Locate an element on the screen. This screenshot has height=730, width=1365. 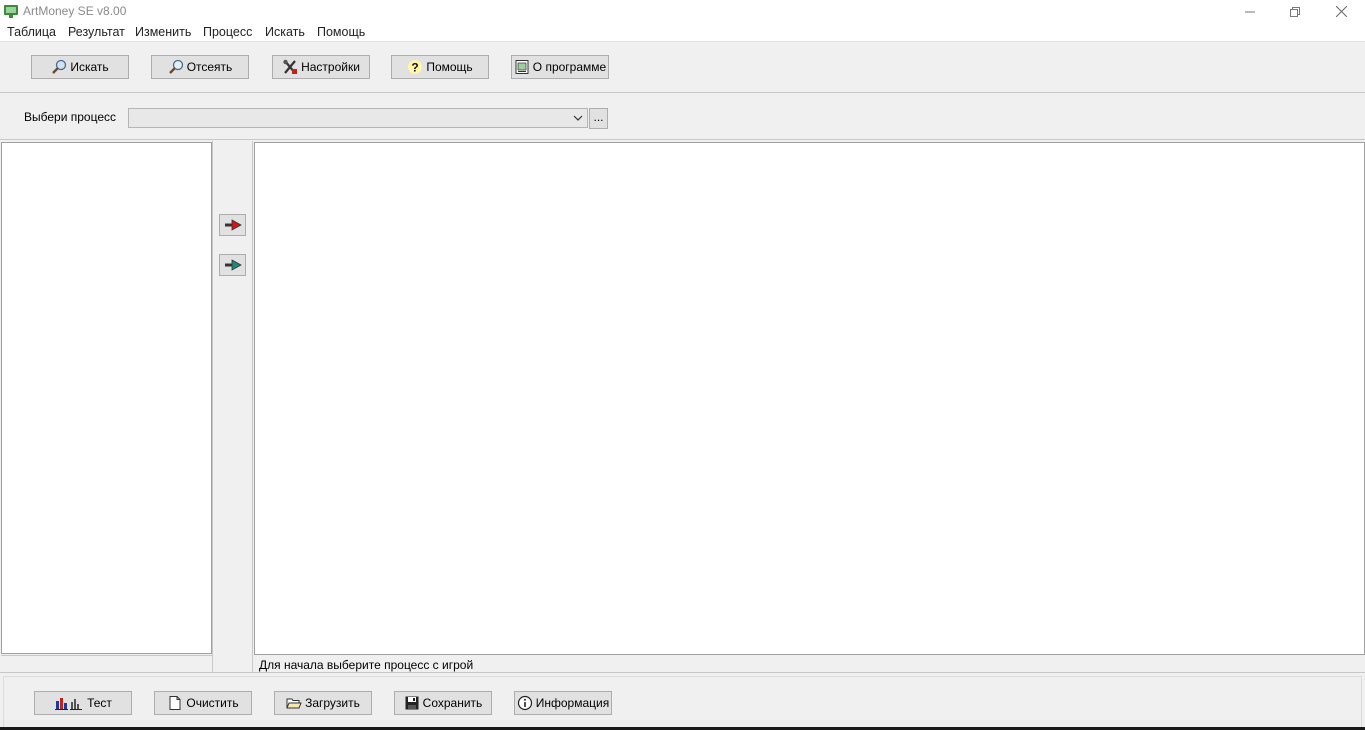
menu-help: Помощь is located at coordinates (341, 32).